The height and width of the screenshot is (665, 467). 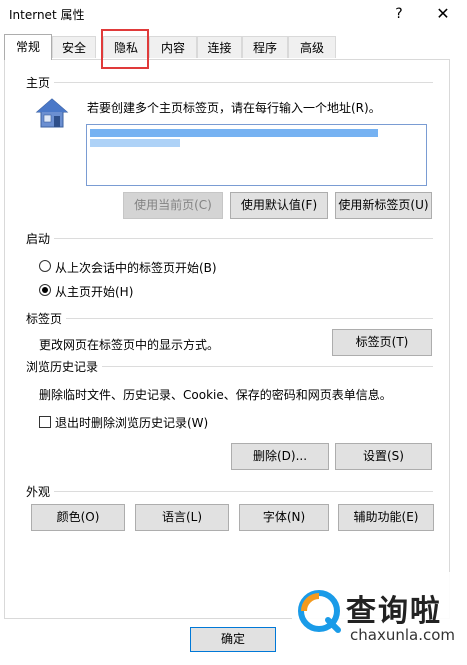 I want to click on fonts-button: 字体(N), so click(x=284, y=517).